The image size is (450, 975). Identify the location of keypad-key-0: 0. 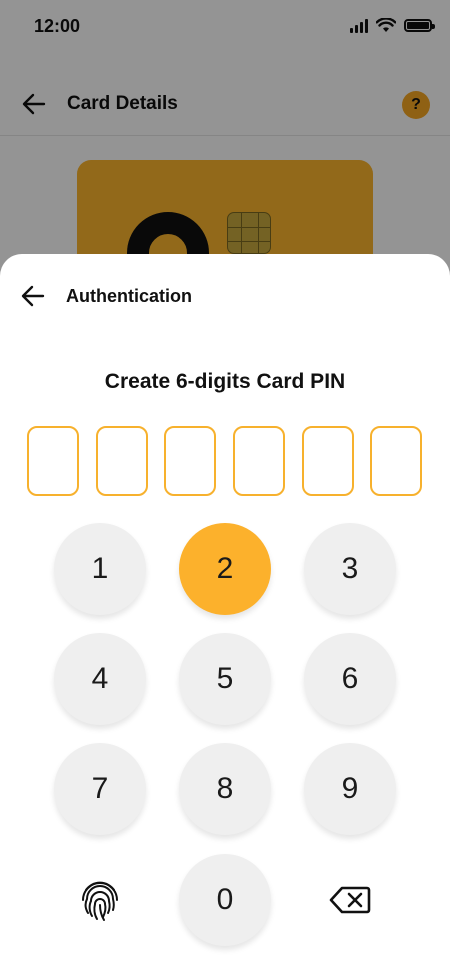
(225, 900).